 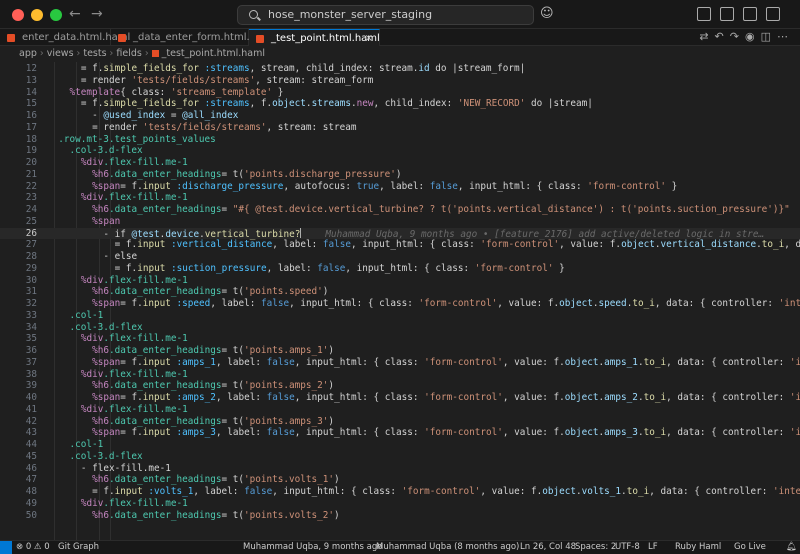 What do you see at coordinates (78, 547) in the screenshot?
I see `git-graph-button: Git Graph` at bounding box center [78, 547].